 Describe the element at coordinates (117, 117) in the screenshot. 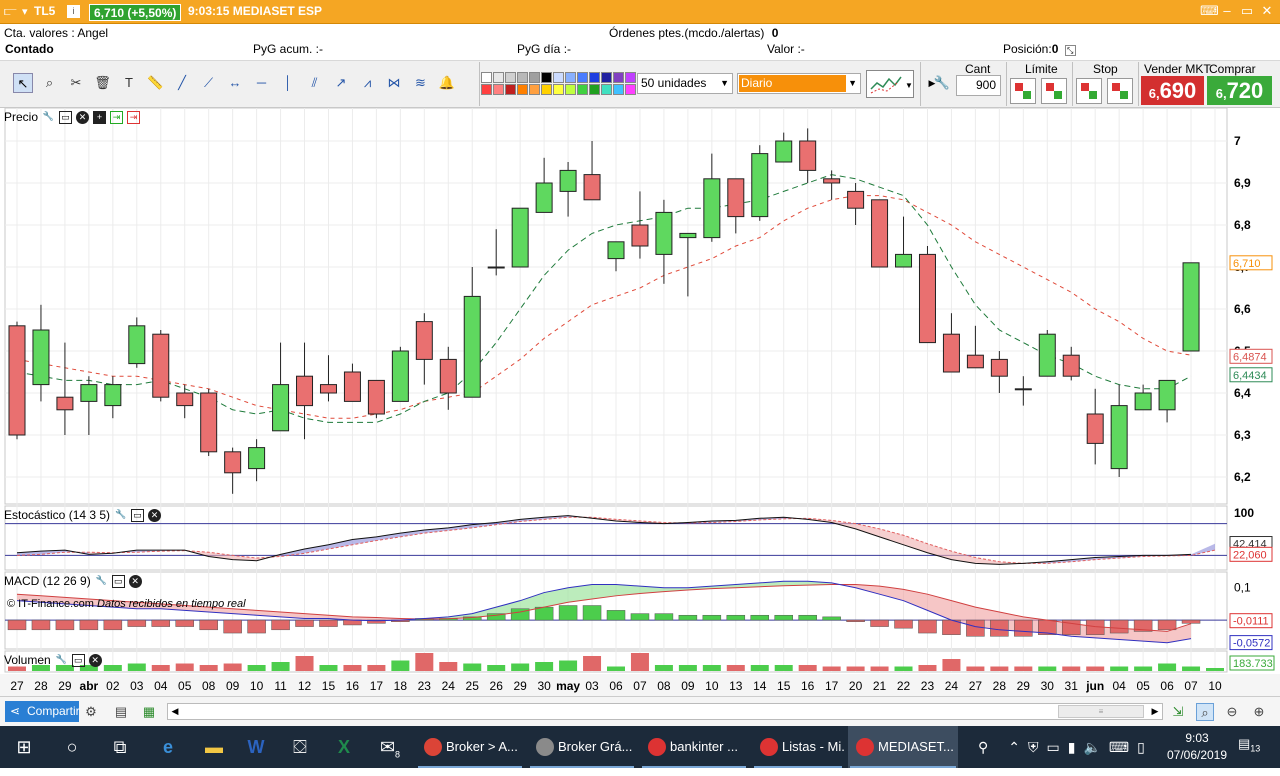

I see `export-icon: ⇥` at that location.